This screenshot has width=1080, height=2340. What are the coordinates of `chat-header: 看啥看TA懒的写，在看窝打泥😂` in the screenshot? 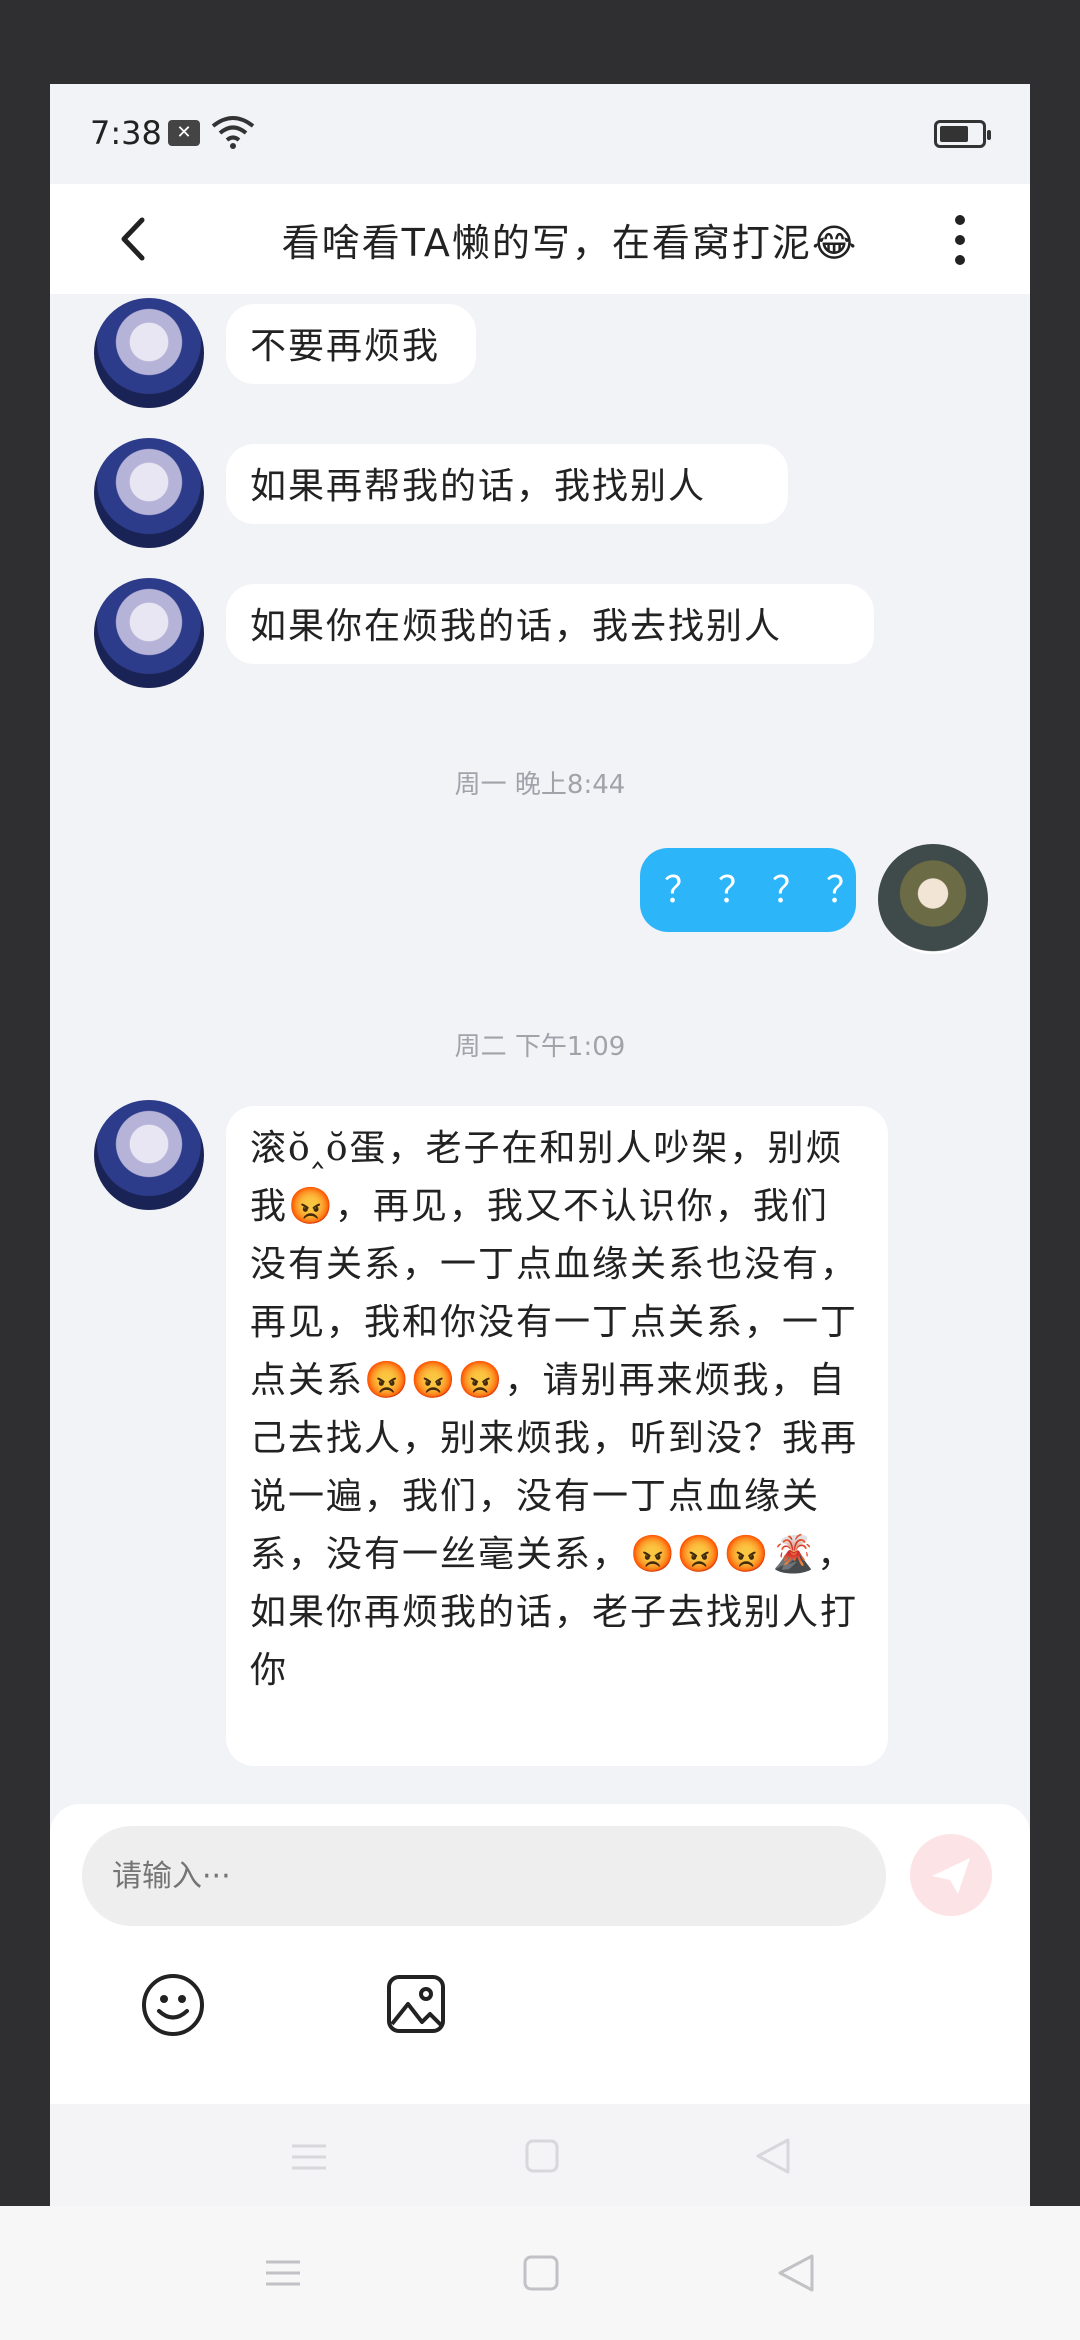 It's located at (540, 239).